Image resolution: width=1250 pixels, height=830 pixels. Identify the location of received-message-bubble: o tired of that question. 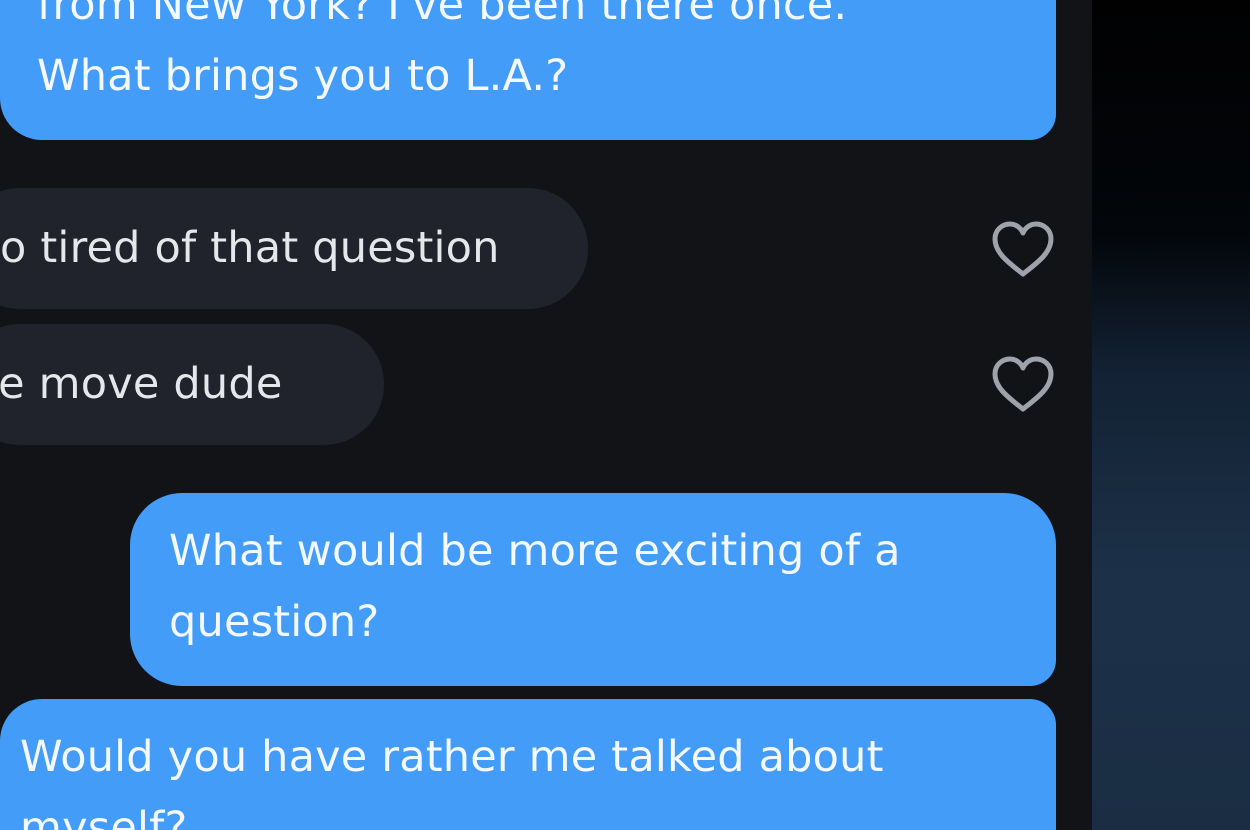
(294, 248).